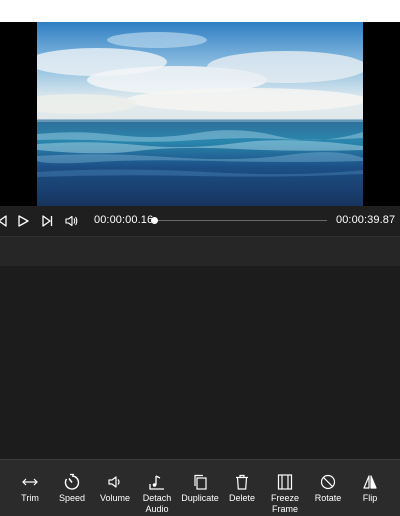 Image resolution: width=400 pixels, height=516 pixels. Describe the element at coordinates (328, 482) in the screenshot. I see `rotate-icon` at that location.